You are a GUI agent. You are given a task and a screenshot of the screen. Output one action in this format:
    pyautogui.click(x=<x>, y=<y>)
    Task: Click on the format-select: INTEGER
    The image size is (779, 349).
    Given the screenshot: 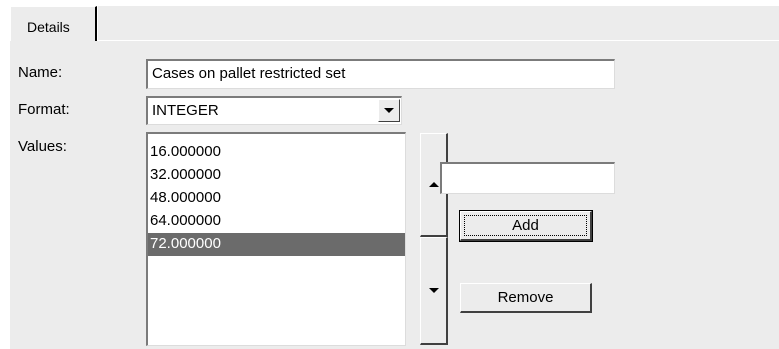 What is the action you would take?
    pyautogui.click(x=274, y=110)
    